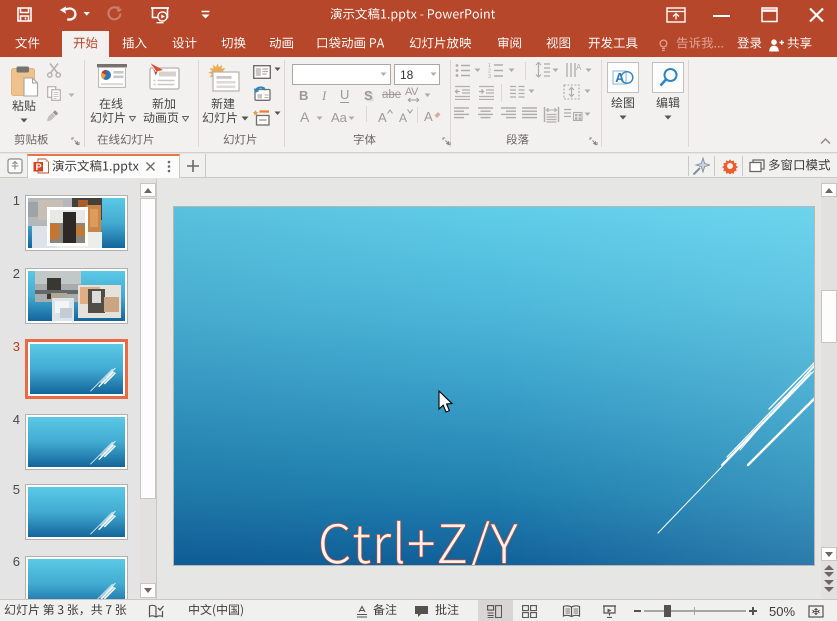 The width and height of the screenshot is (837, 621). What do you see at coordinates (579, 67) in the screenshot?
I see `svg-text: A` at bounding box center [579, 67].